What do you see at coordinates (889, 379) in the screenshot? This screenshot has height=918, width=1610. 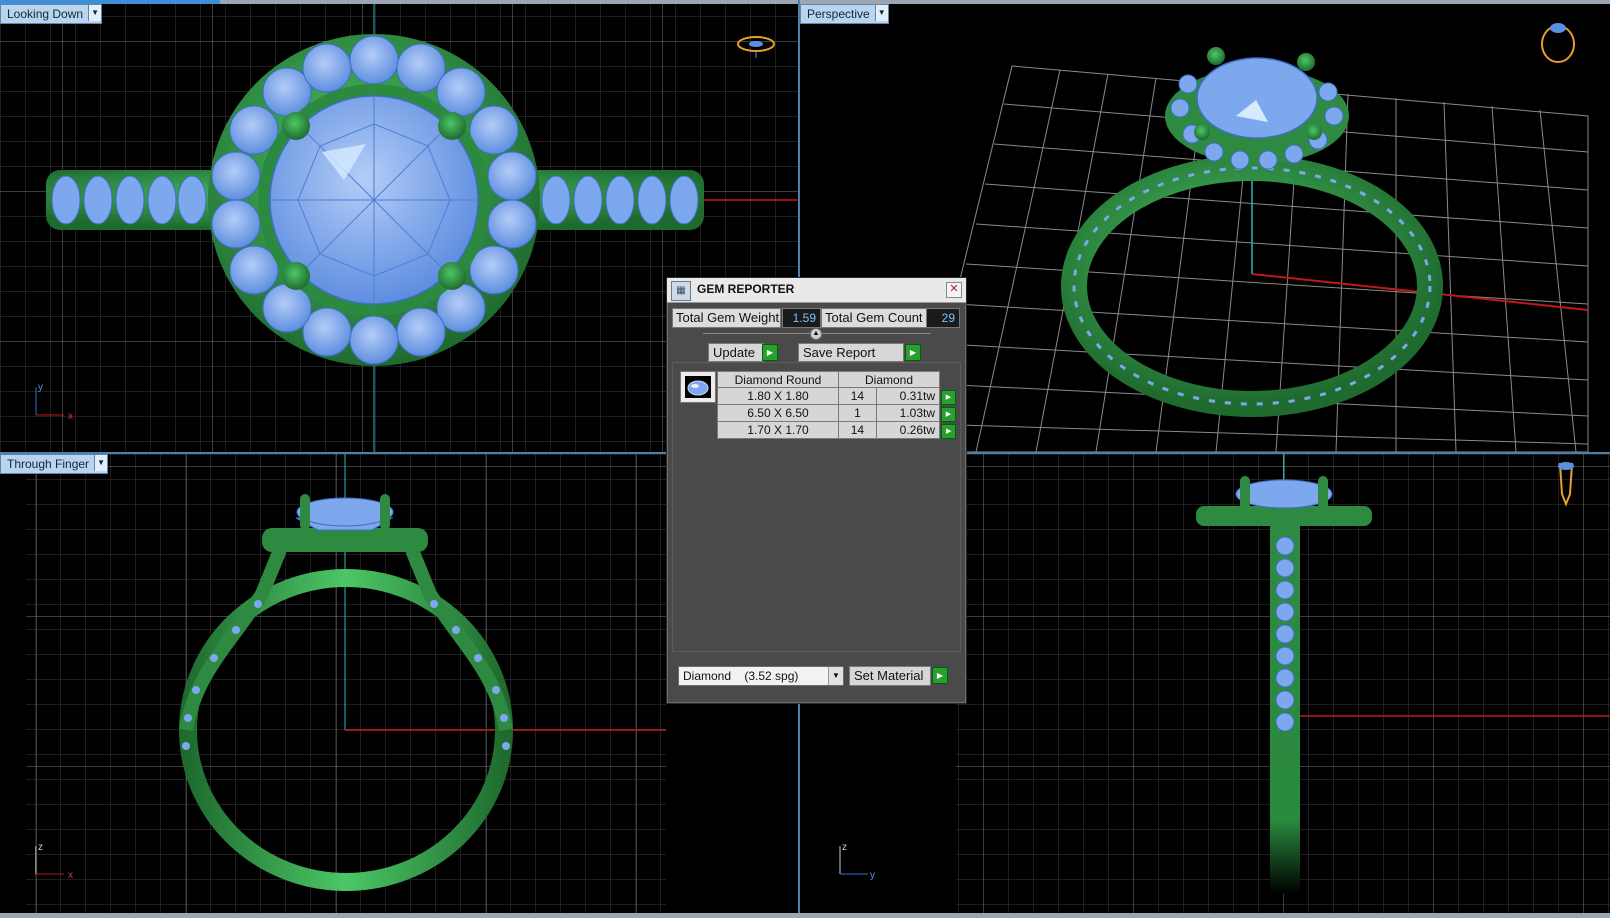 I see `column-header-material: Diamond` at bounding box center [889, 379].